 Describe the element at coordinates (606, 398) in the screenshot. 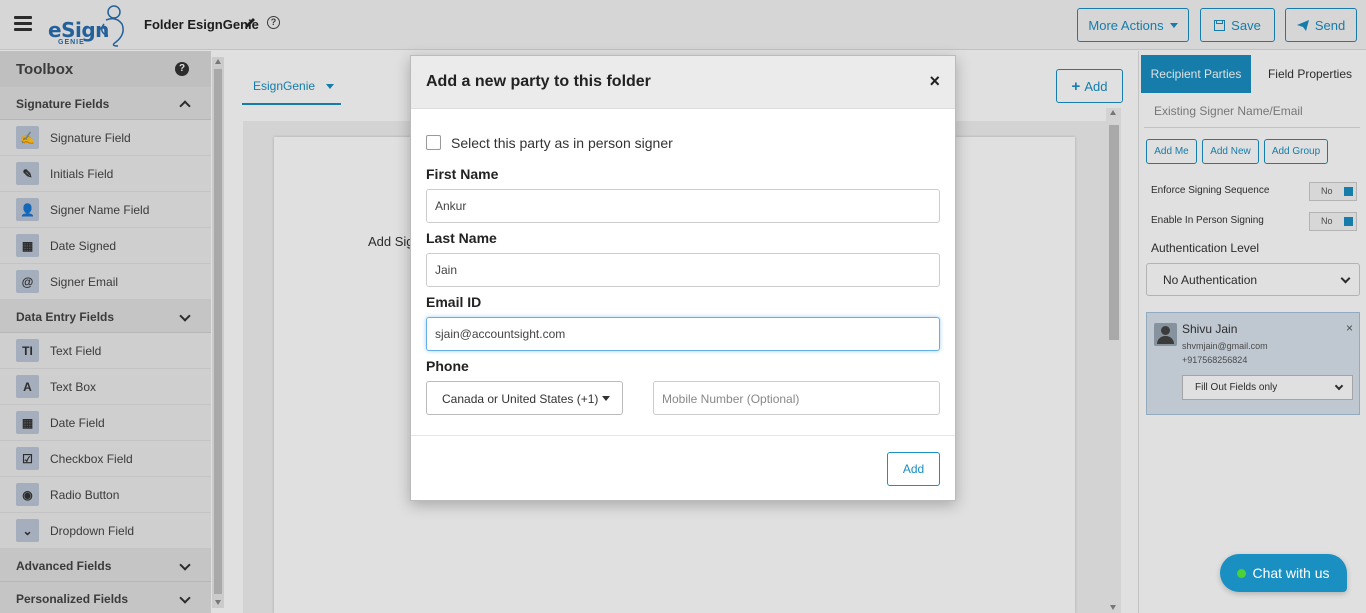

I see `caret-down-icon` at that location.